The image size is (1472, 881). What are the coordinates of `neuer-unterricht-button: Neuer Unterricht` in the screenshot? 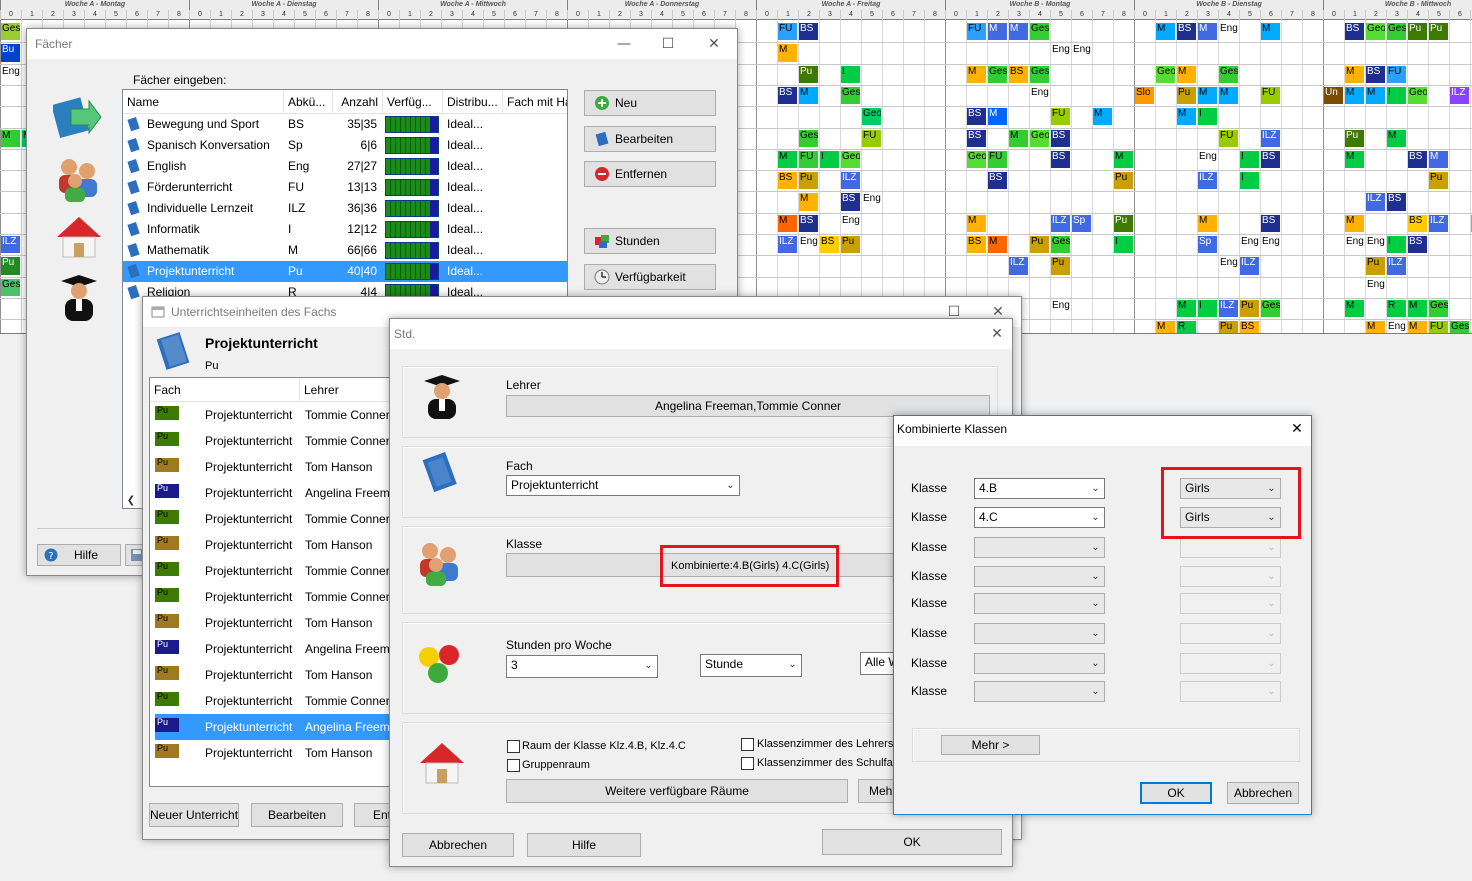 It's located at (194, 815).